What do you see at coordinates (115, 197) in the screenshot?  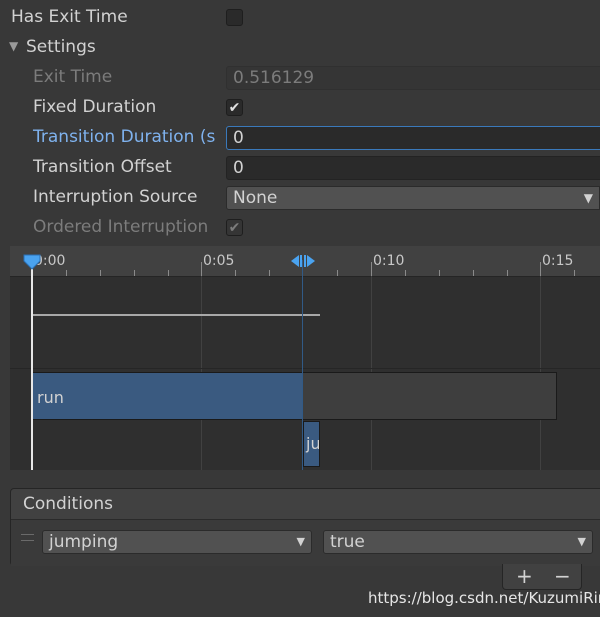 I see `interruption-source-label: Interruption Source` at bounding box center [115, 197].